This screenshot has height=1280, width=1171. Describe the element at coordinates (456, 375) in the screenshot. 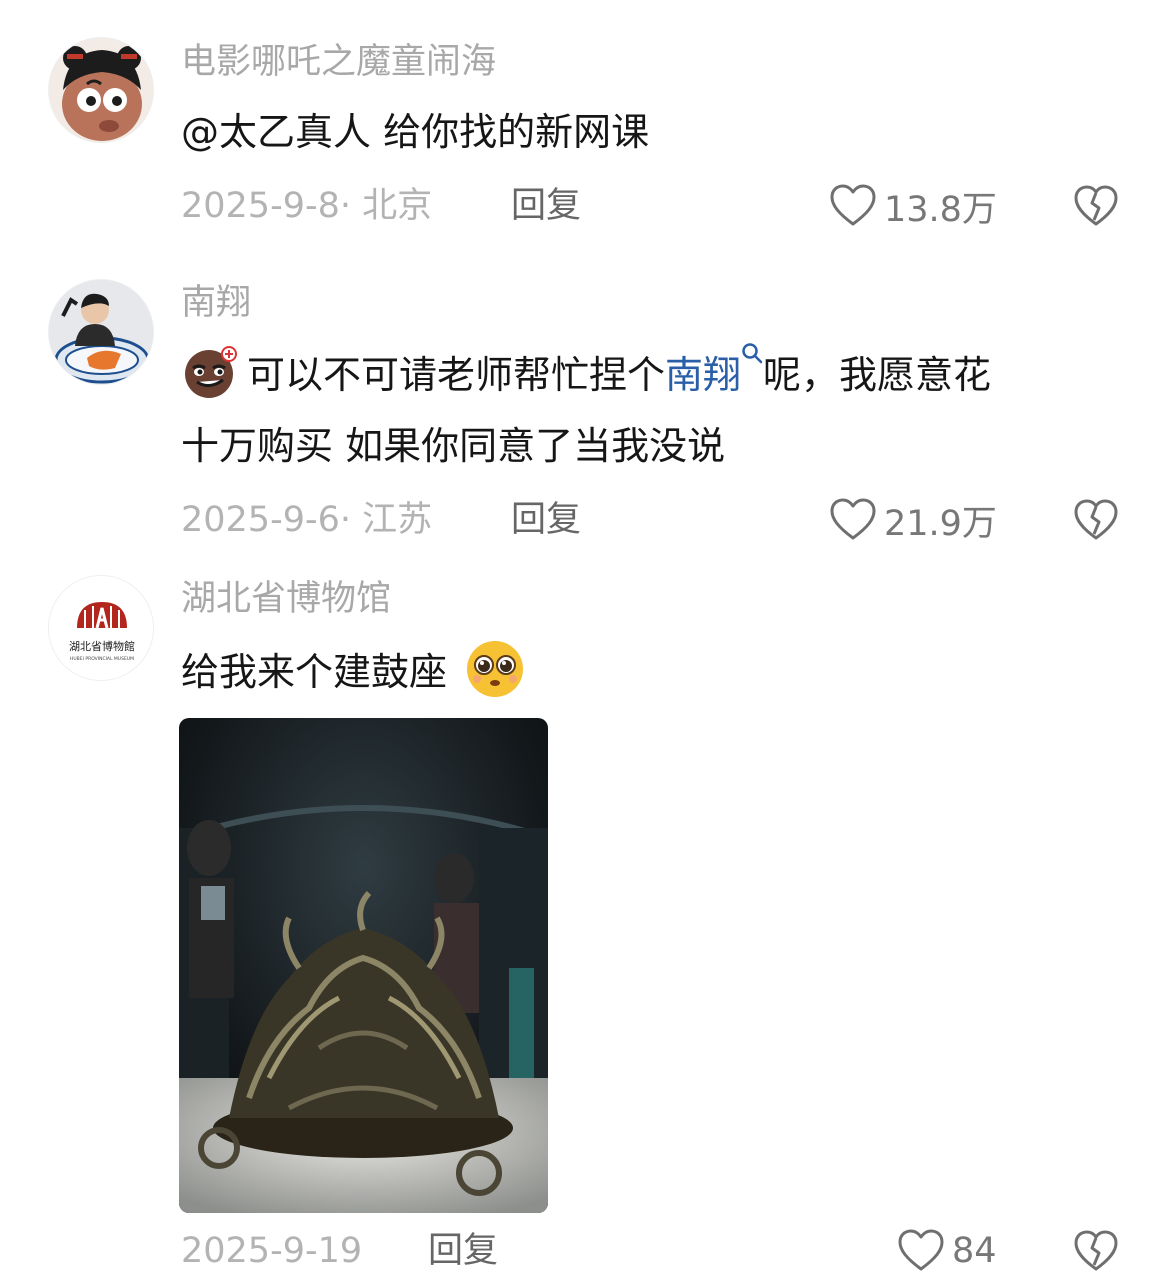

I see `comment-text-body: 可以不可请老师帮忙捏个` at that location.